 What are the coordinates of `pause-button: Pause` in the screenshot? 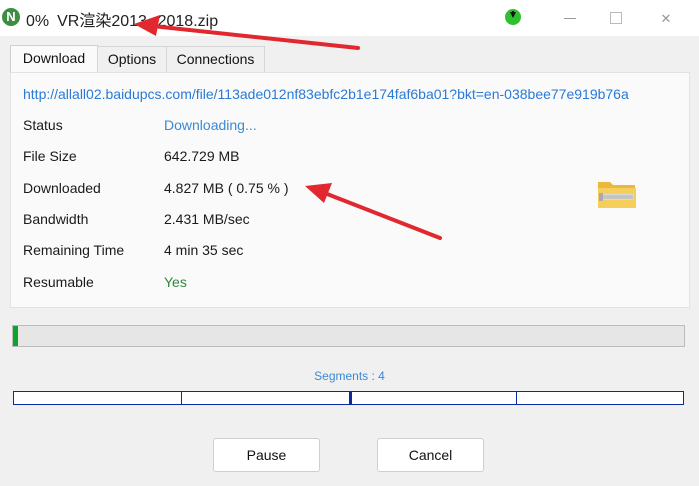 It's located at (266, 455).